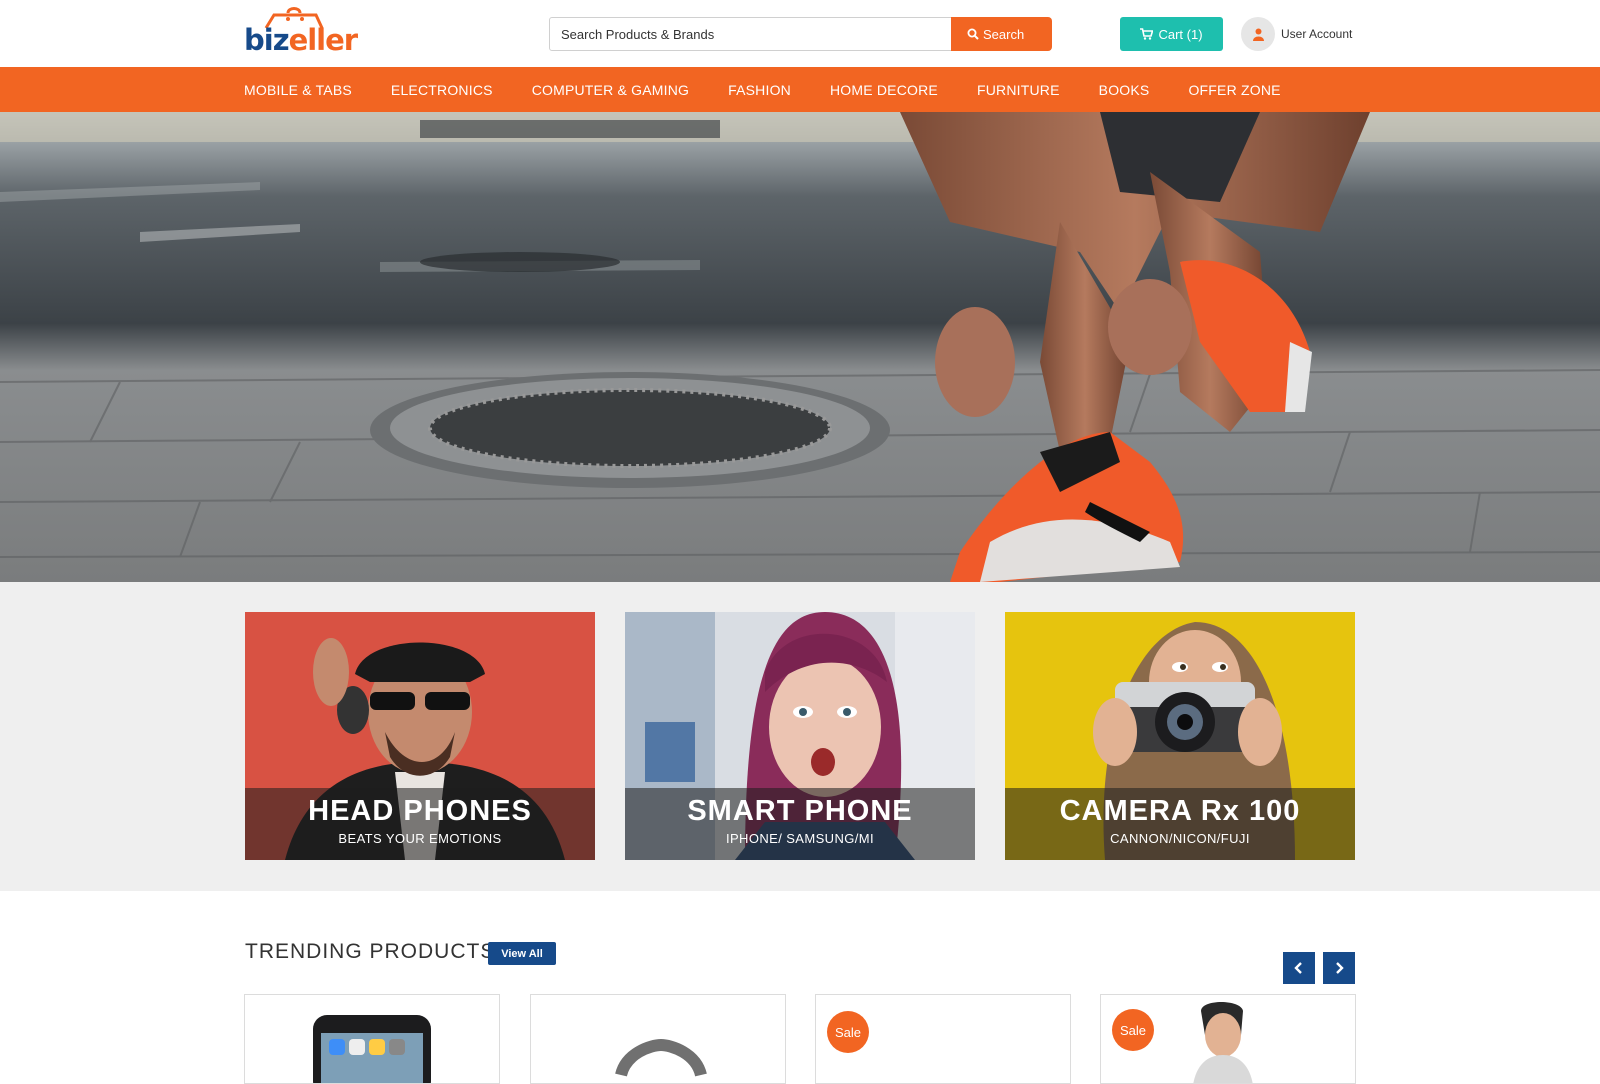 This screenshot has height=1084, width=1600. I want to click on section-title: TRENDING PRODUCTS, so click(370, 951).